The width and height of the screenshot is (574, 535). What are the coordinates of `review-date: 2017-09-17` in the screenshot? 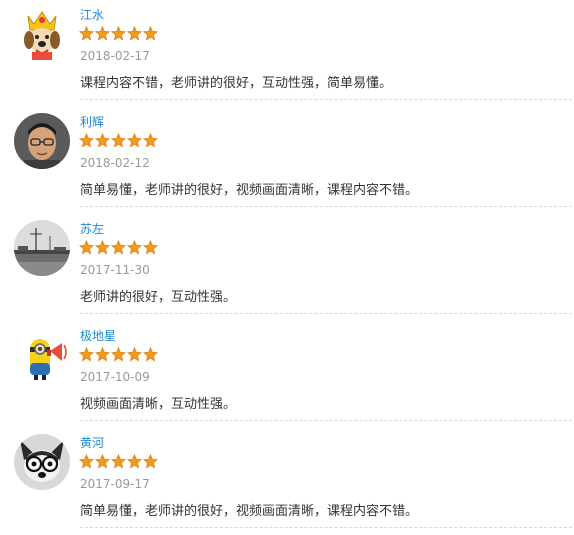 It's located at (115, 484).